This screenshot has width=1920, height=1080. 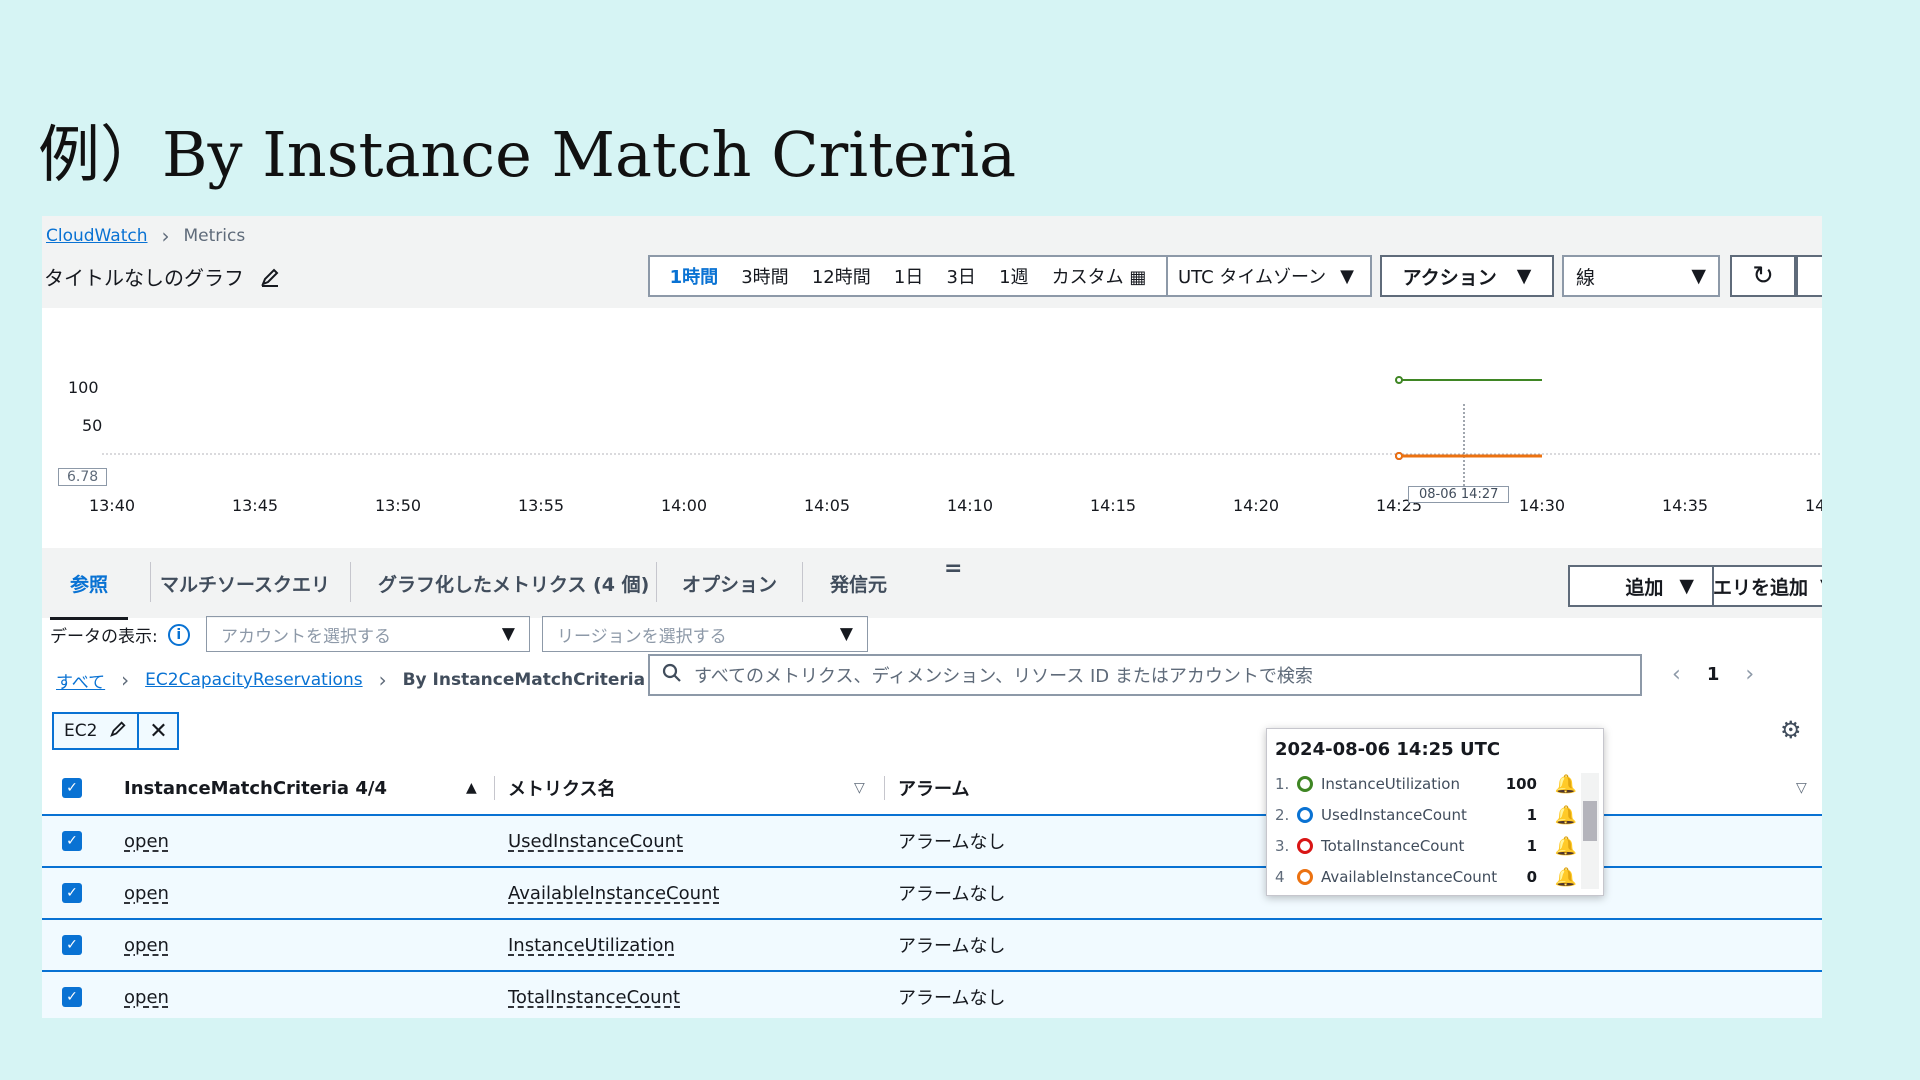 I want to click on series-point-AvailableInstanceCount, so click(x=1399, y=456).